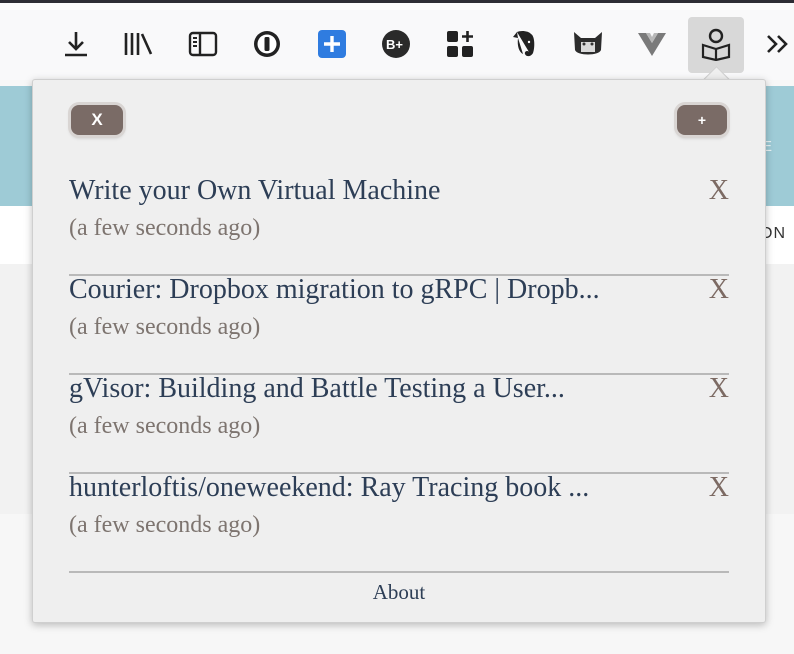 The height and width of the screenshot is (654, 794). Describe the element at coordinates (97, 120) in the screenshot. I see `close-all-button: X` at that location.